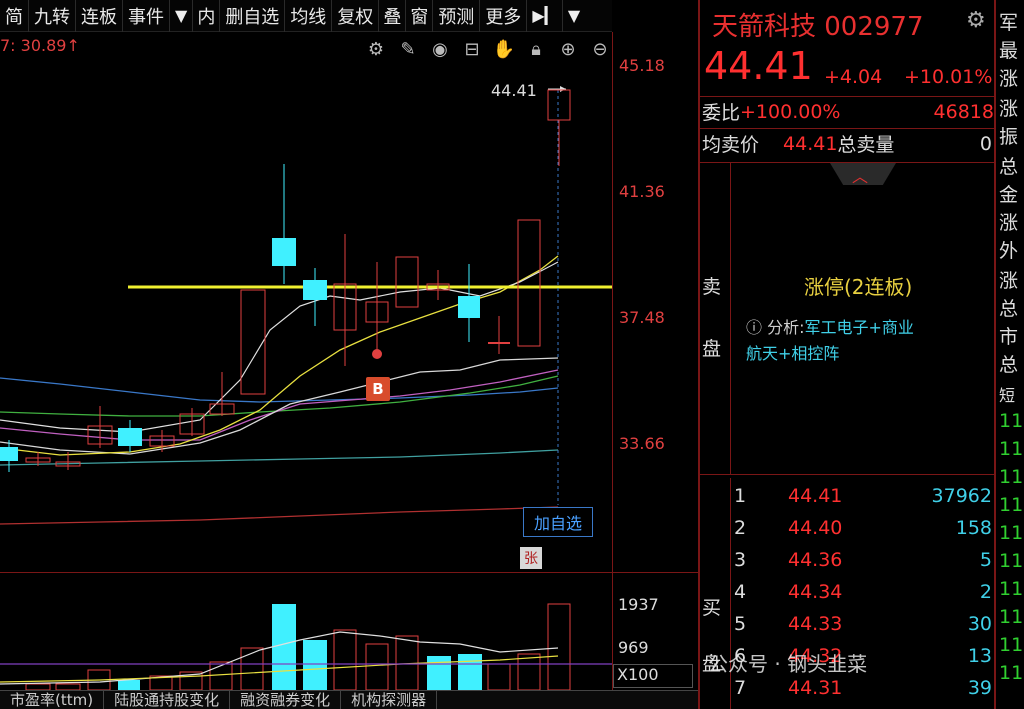 This screenshot has height=709, width=1024. What do you see at coordinates (810, 143) in the screenshot?
I see `avg-sell-value: 44.41` at bounding box center [810, 143].